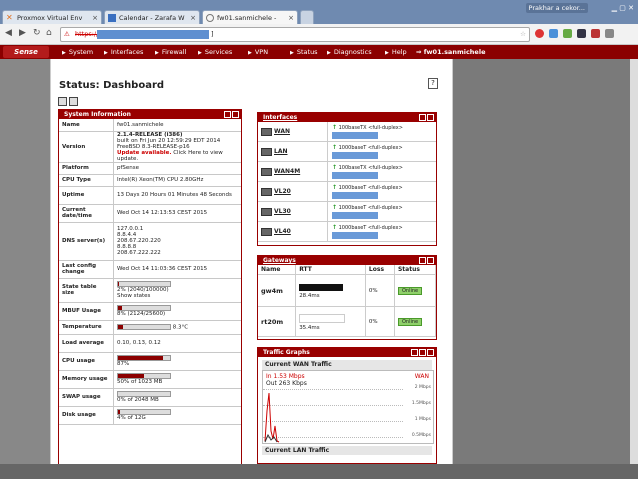  I want to click on save-layout-icon, so click(73, 101).